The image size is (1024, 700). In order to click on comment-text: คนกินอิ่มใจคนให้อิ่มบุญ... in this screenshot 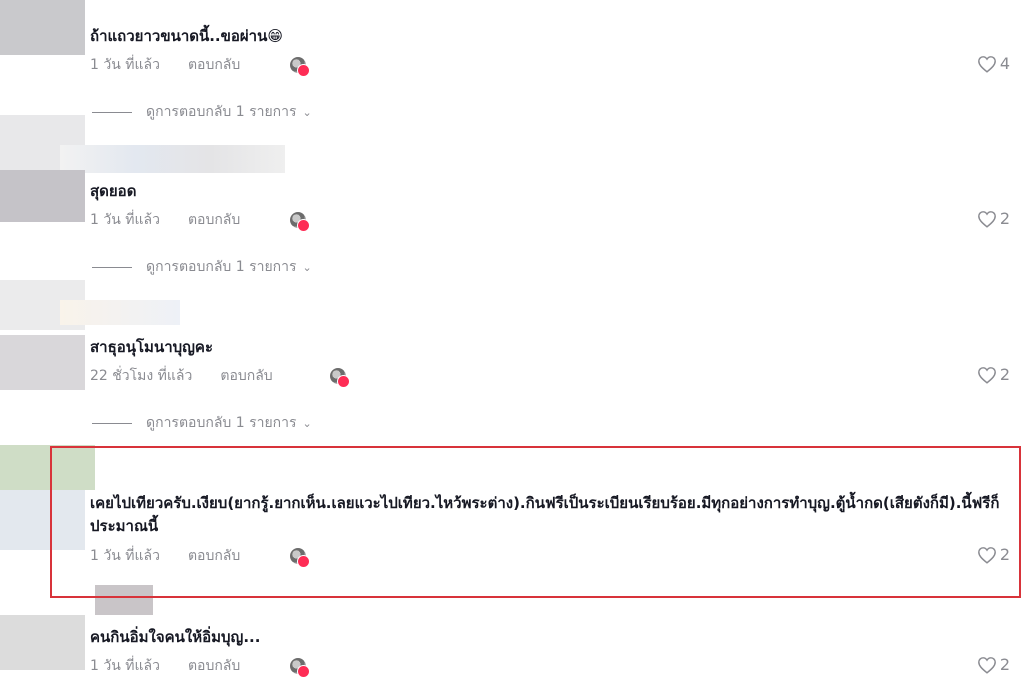, I will do `click(175, 637)`.